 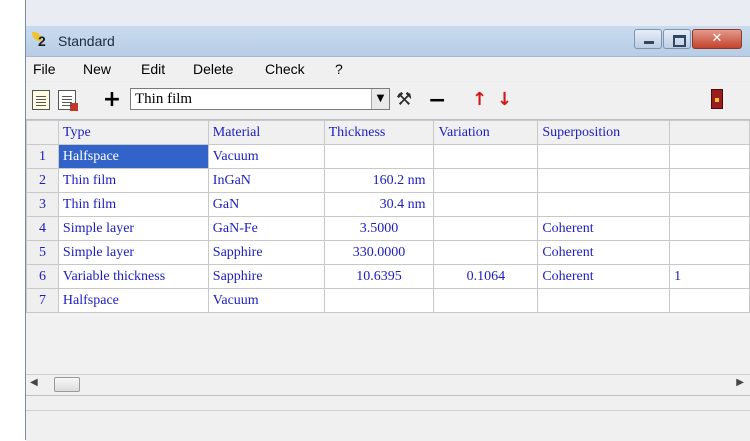 I want to click on table-row: 7 Halfspace Vacuum, so click(x=388, y=300).